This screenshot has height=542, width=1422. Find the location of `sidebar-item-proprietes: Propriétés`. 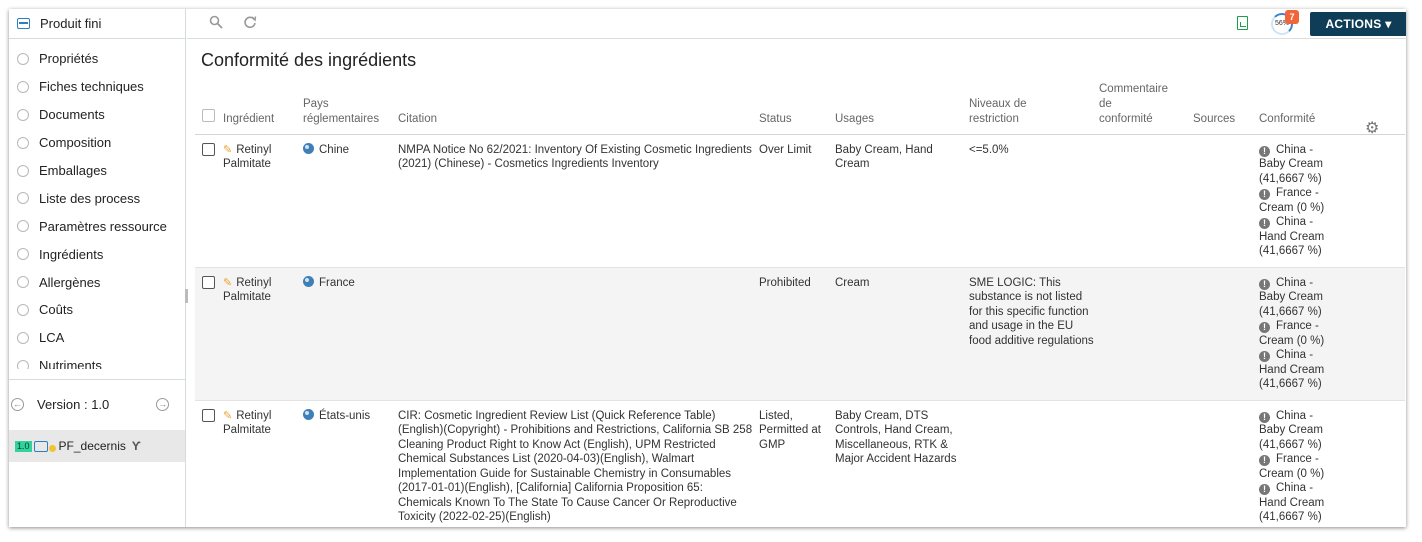

sidebar-item-proprietes: Propriétés is located at coordinates (97, 59).